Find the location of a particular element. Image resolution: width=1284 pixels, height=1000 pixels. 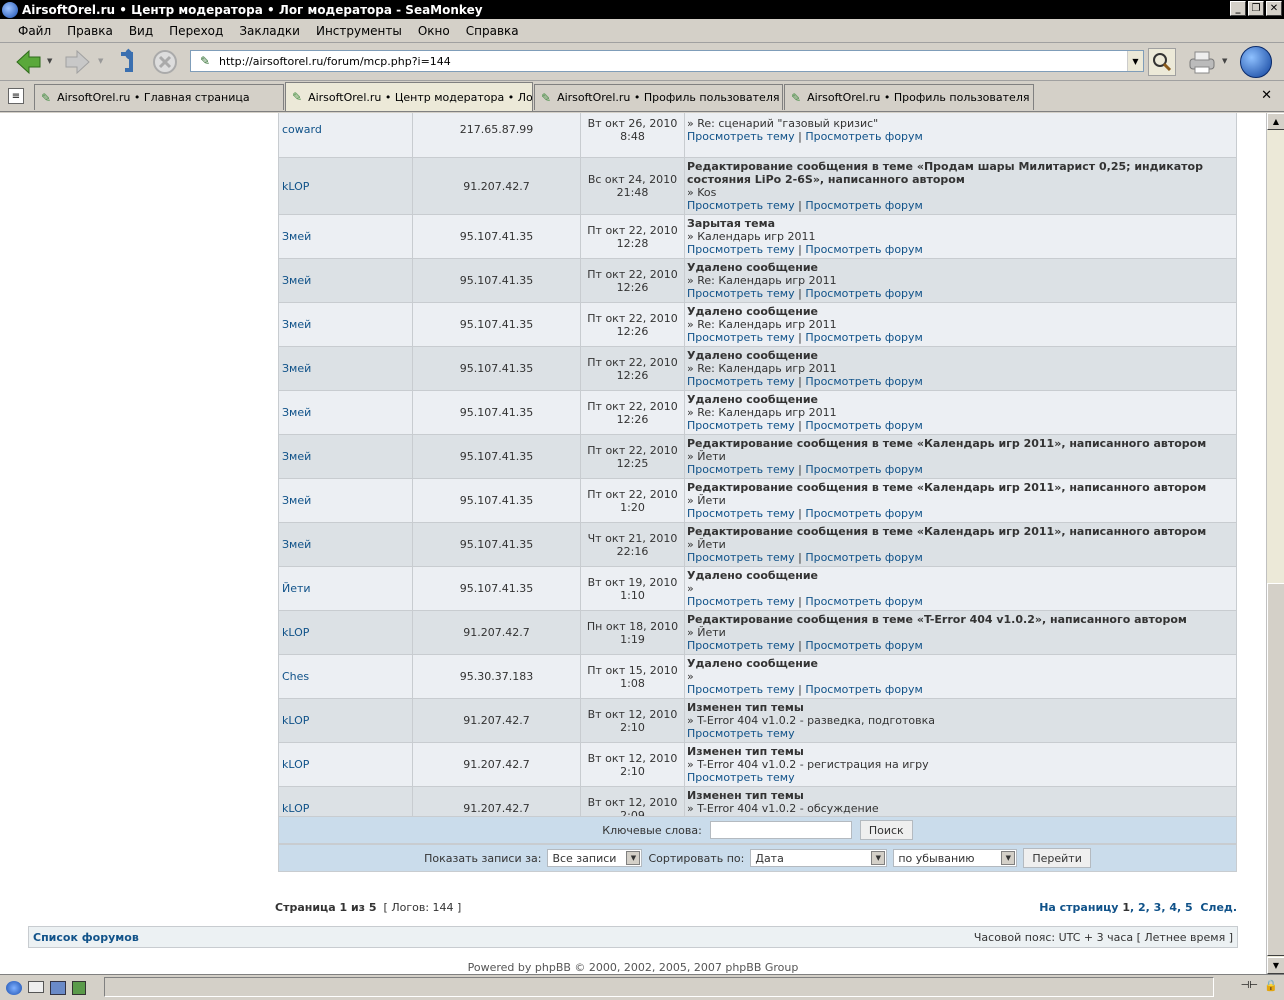

username-link: Йети is located at coordinates (296, 588).